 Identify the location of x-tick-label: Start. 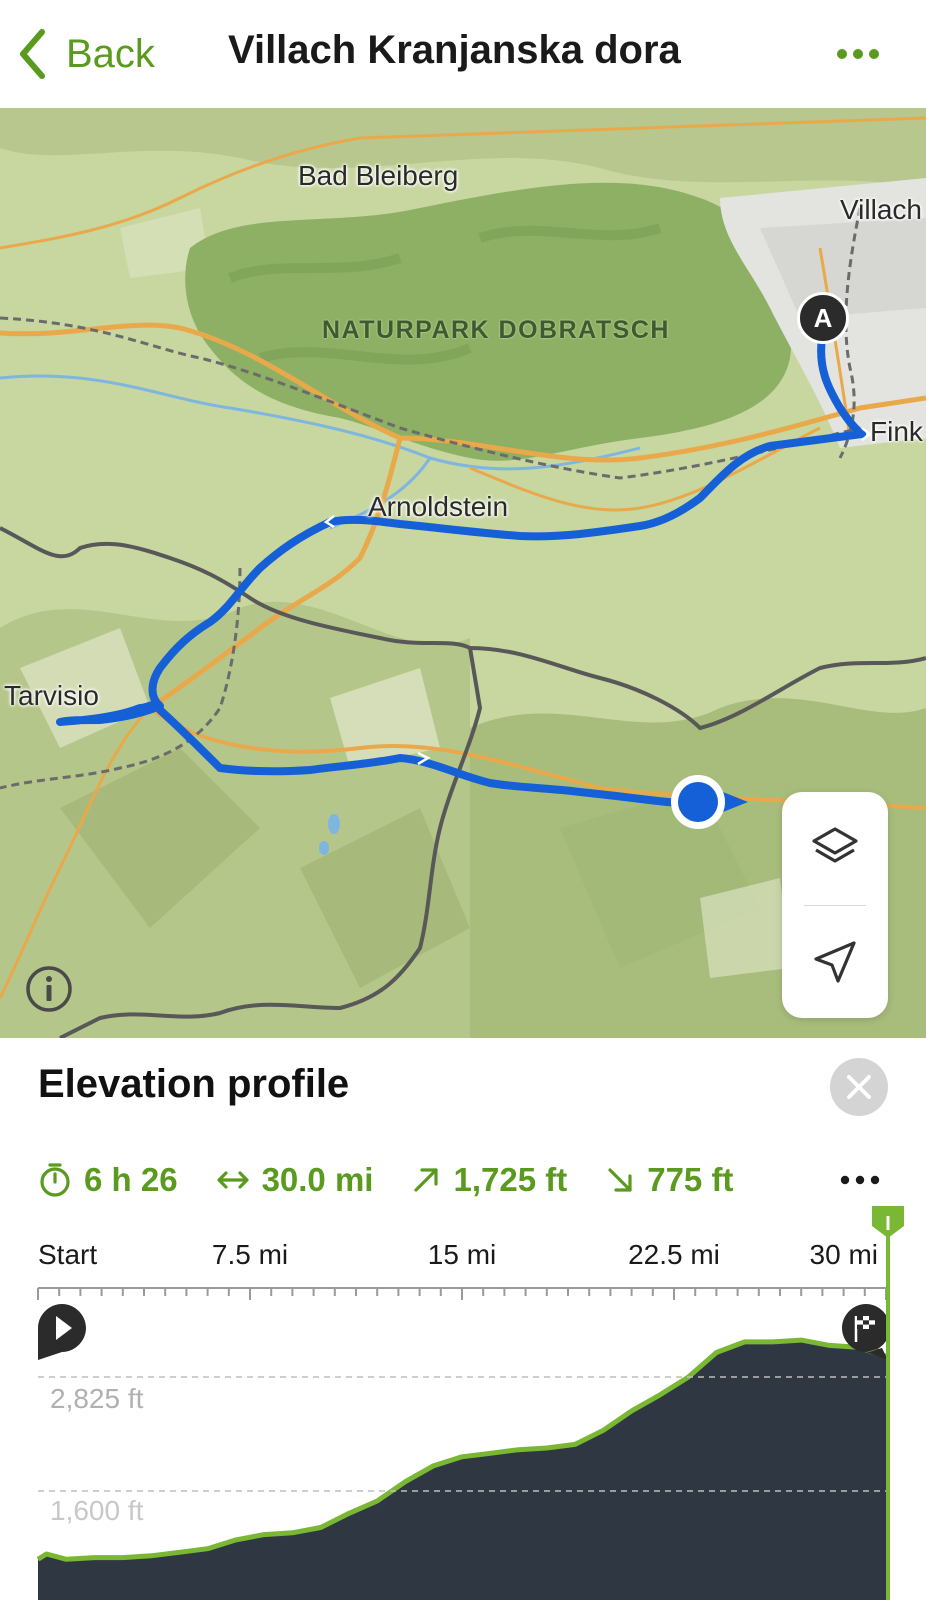
(67, 1254).